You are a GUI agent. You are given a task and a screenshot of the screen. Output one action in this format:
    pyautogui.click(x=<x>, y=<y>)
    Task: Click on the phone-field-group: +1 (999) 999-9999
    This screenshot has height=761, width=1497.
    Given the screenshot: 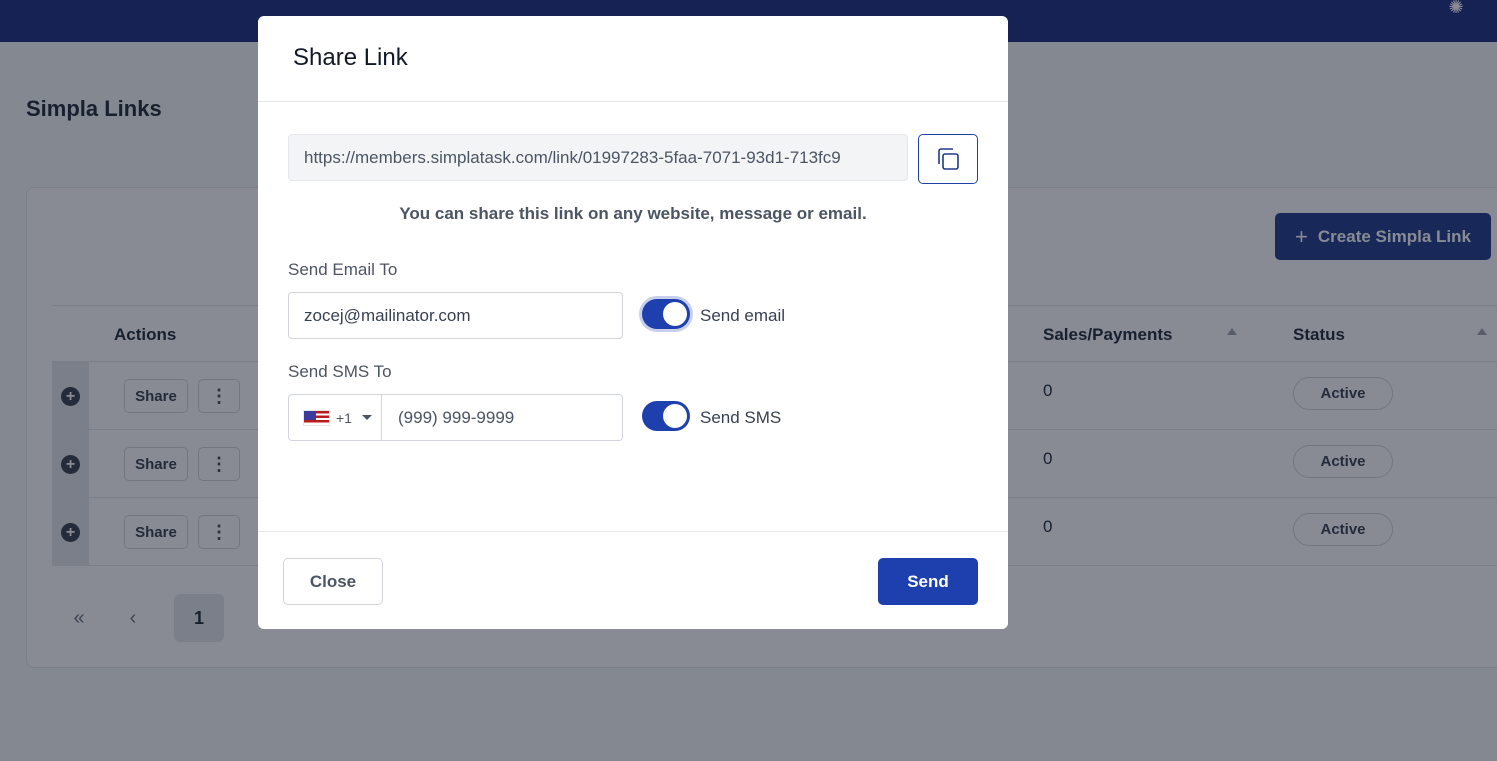 What is the action you would take?
    pyautogui.click(x=455, y=417)
    